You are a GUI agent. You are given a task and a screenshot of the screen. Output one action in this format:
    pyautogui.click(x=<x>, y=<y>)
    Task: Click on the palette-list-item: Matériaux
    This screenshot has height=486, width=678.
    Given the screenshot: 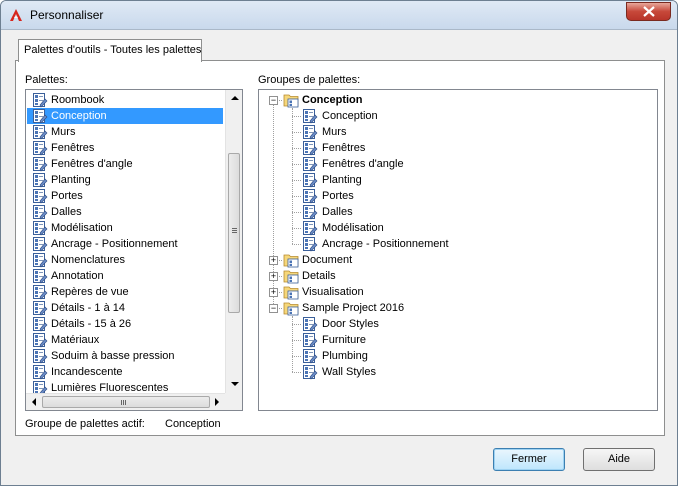 What is the action you would take?
    pyautogui.click(x=125, y=340)
    